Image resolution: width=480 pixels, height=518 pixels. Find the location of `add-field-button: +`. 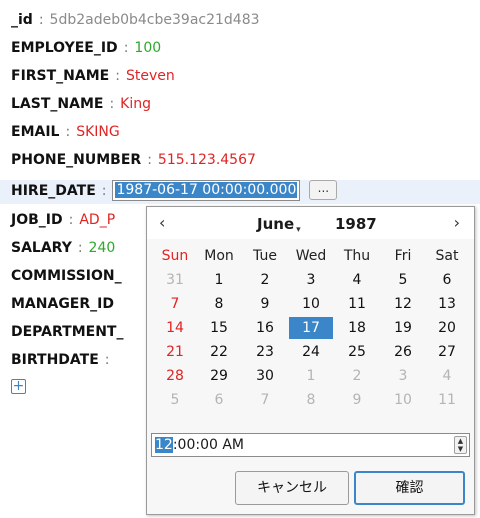

add-field-button: + is located at coordinates (18, 386).